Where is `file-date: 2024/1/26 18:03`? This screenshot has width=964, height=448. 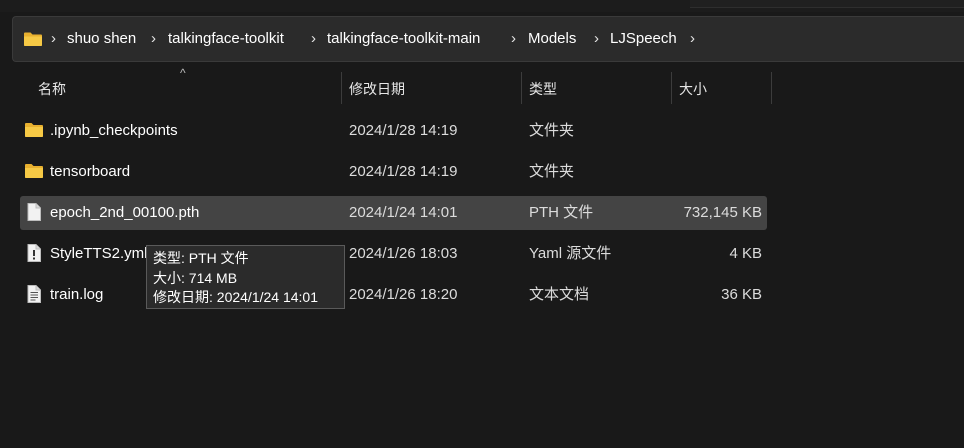 file-date: 2024/1/26 18:03 is located at coordinates (403, 253).